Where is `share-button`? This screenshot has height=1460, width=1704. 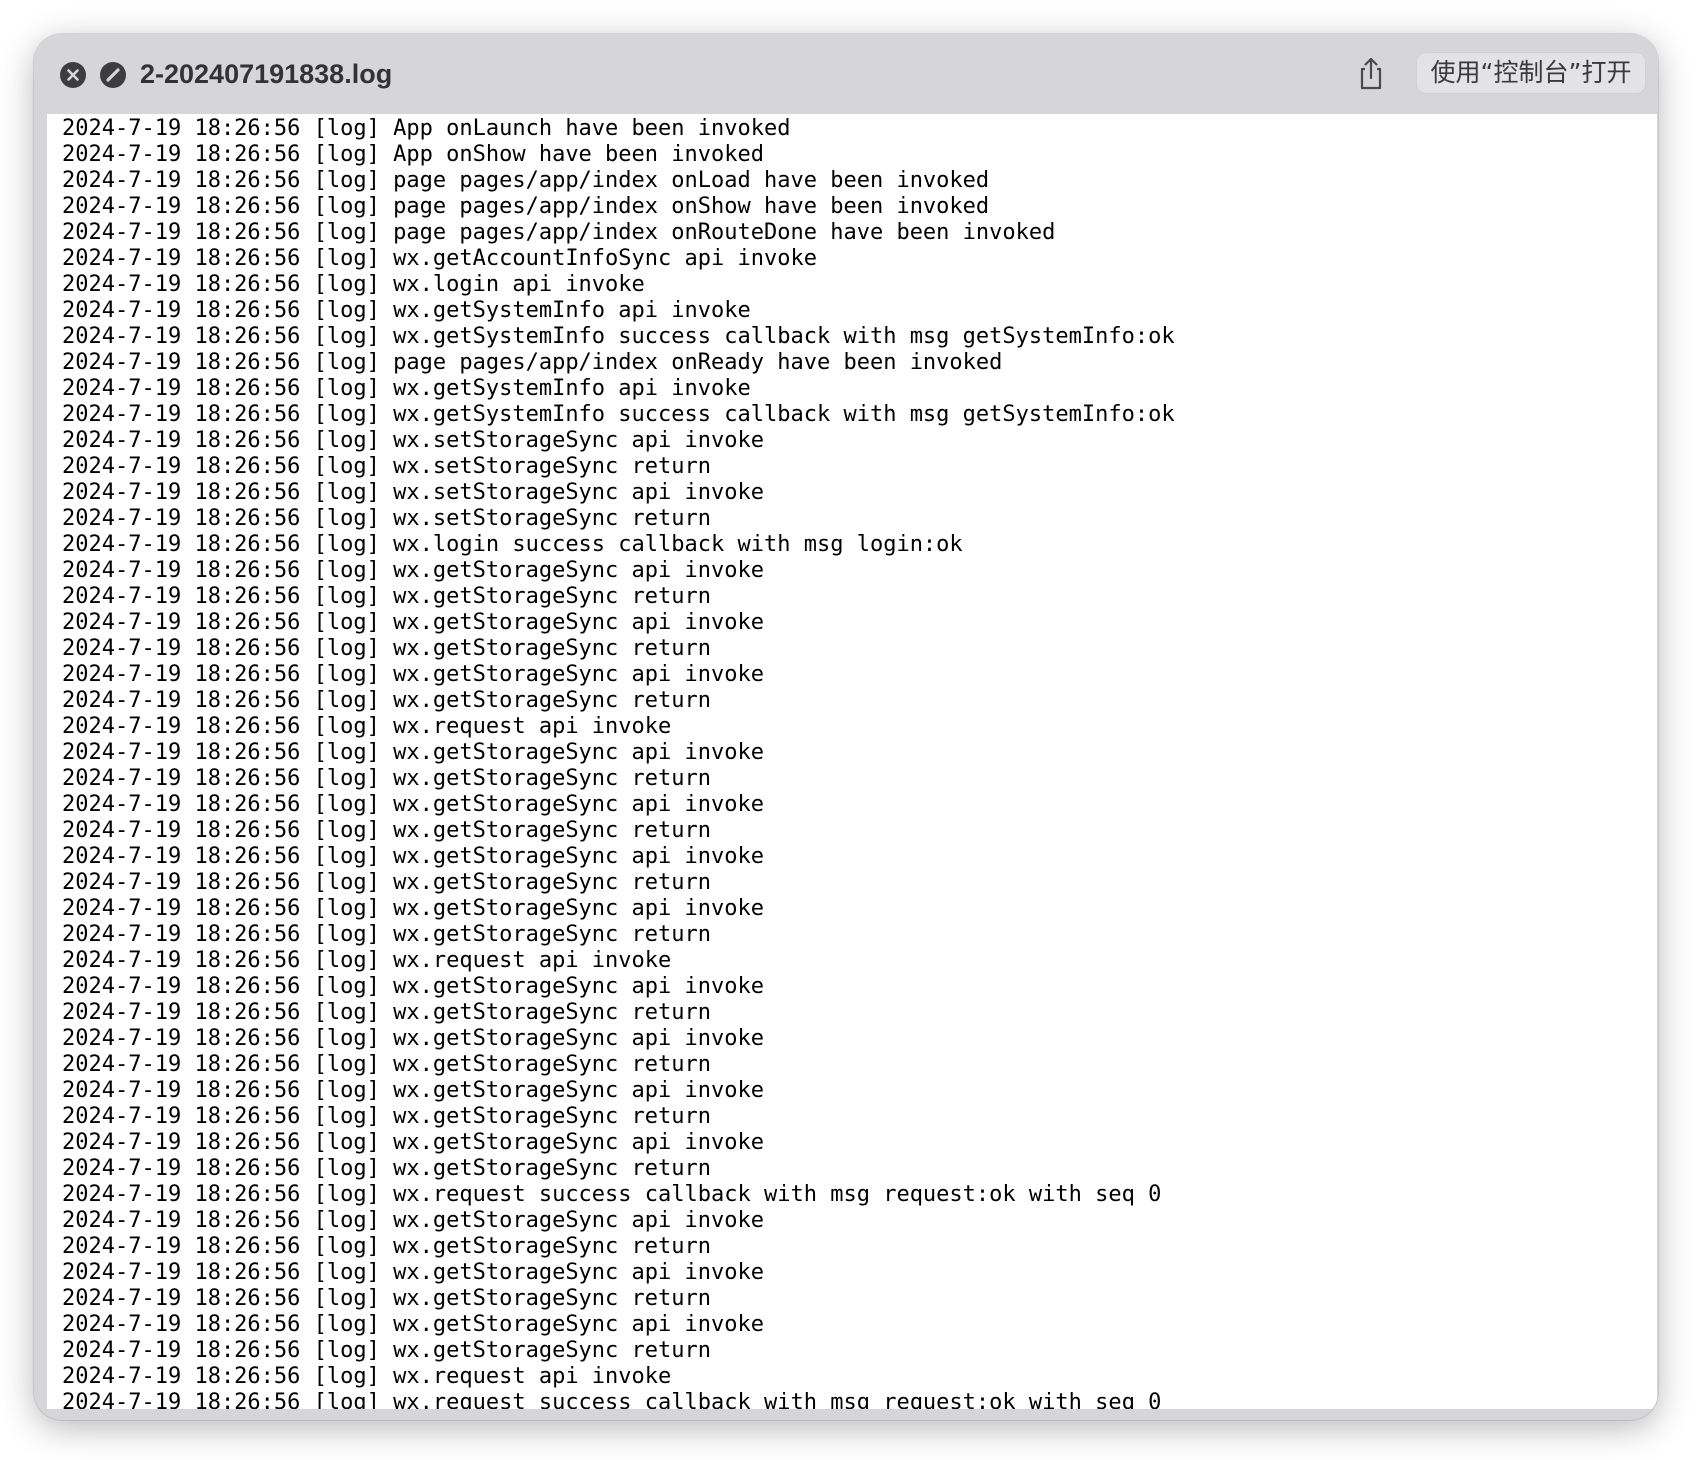 share-button is located at coordinates (1371, 74).